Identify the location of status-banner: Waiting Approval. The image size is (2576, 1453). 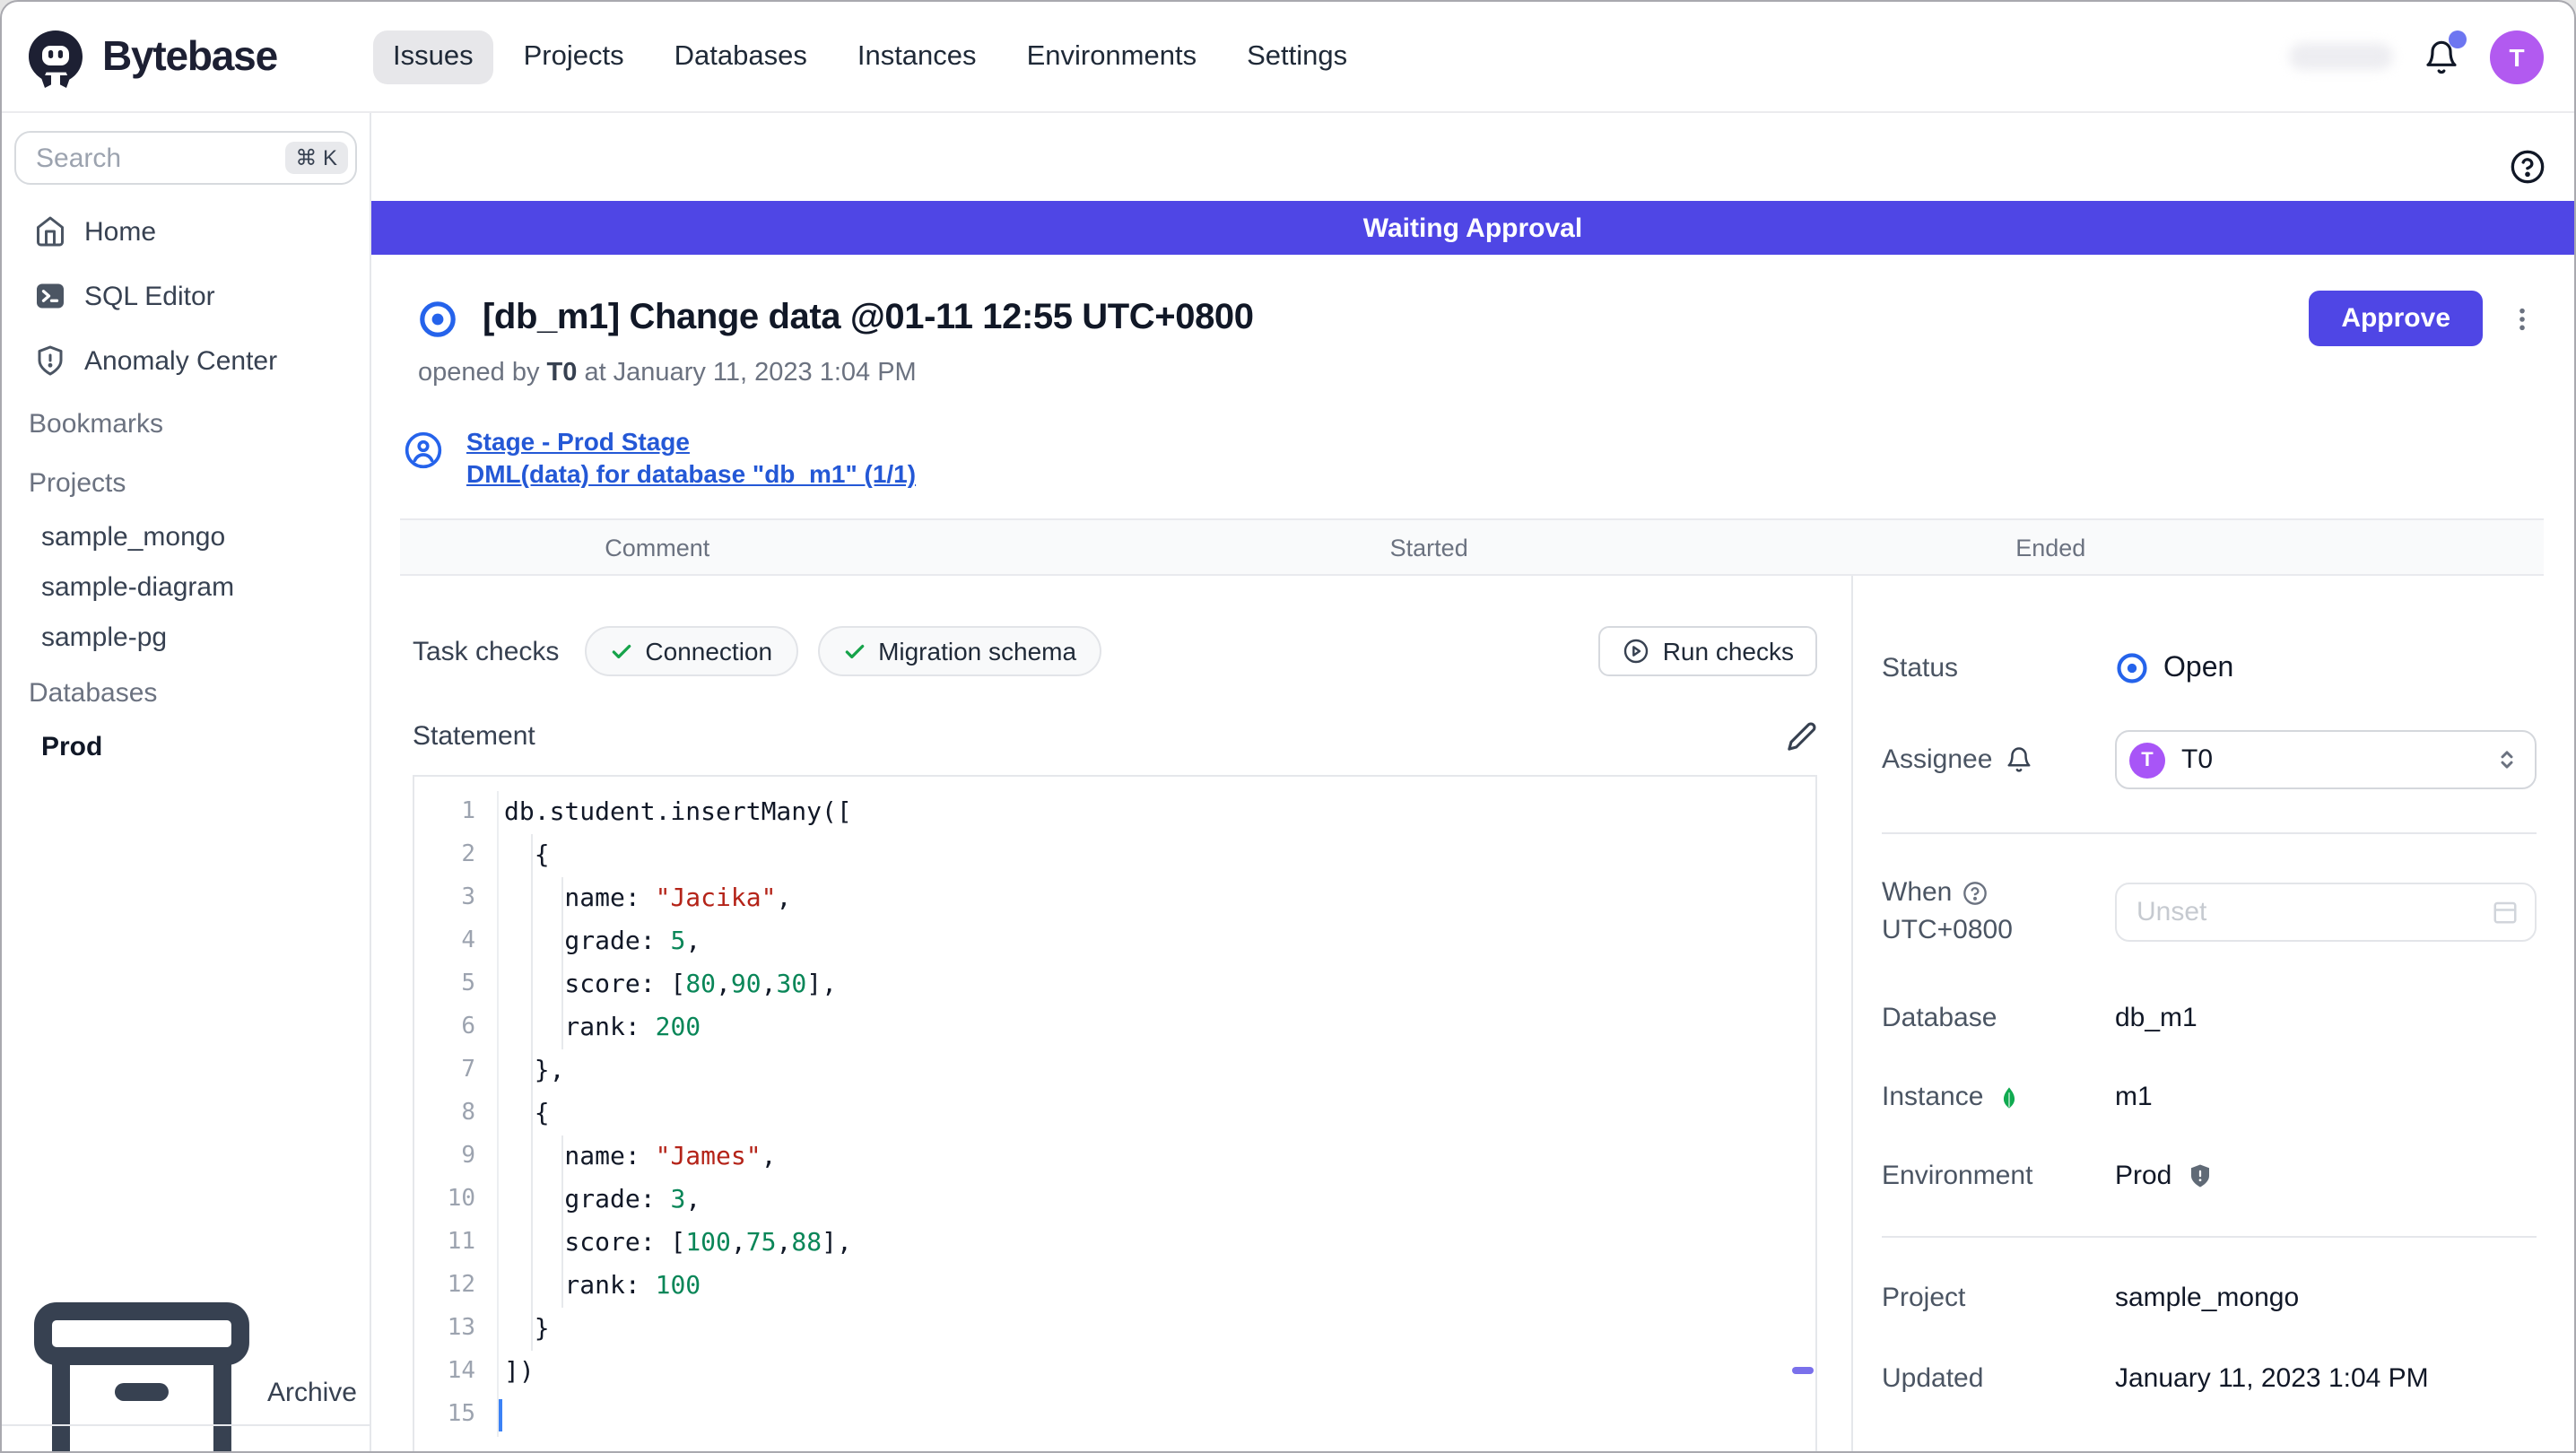
(1472, 228).